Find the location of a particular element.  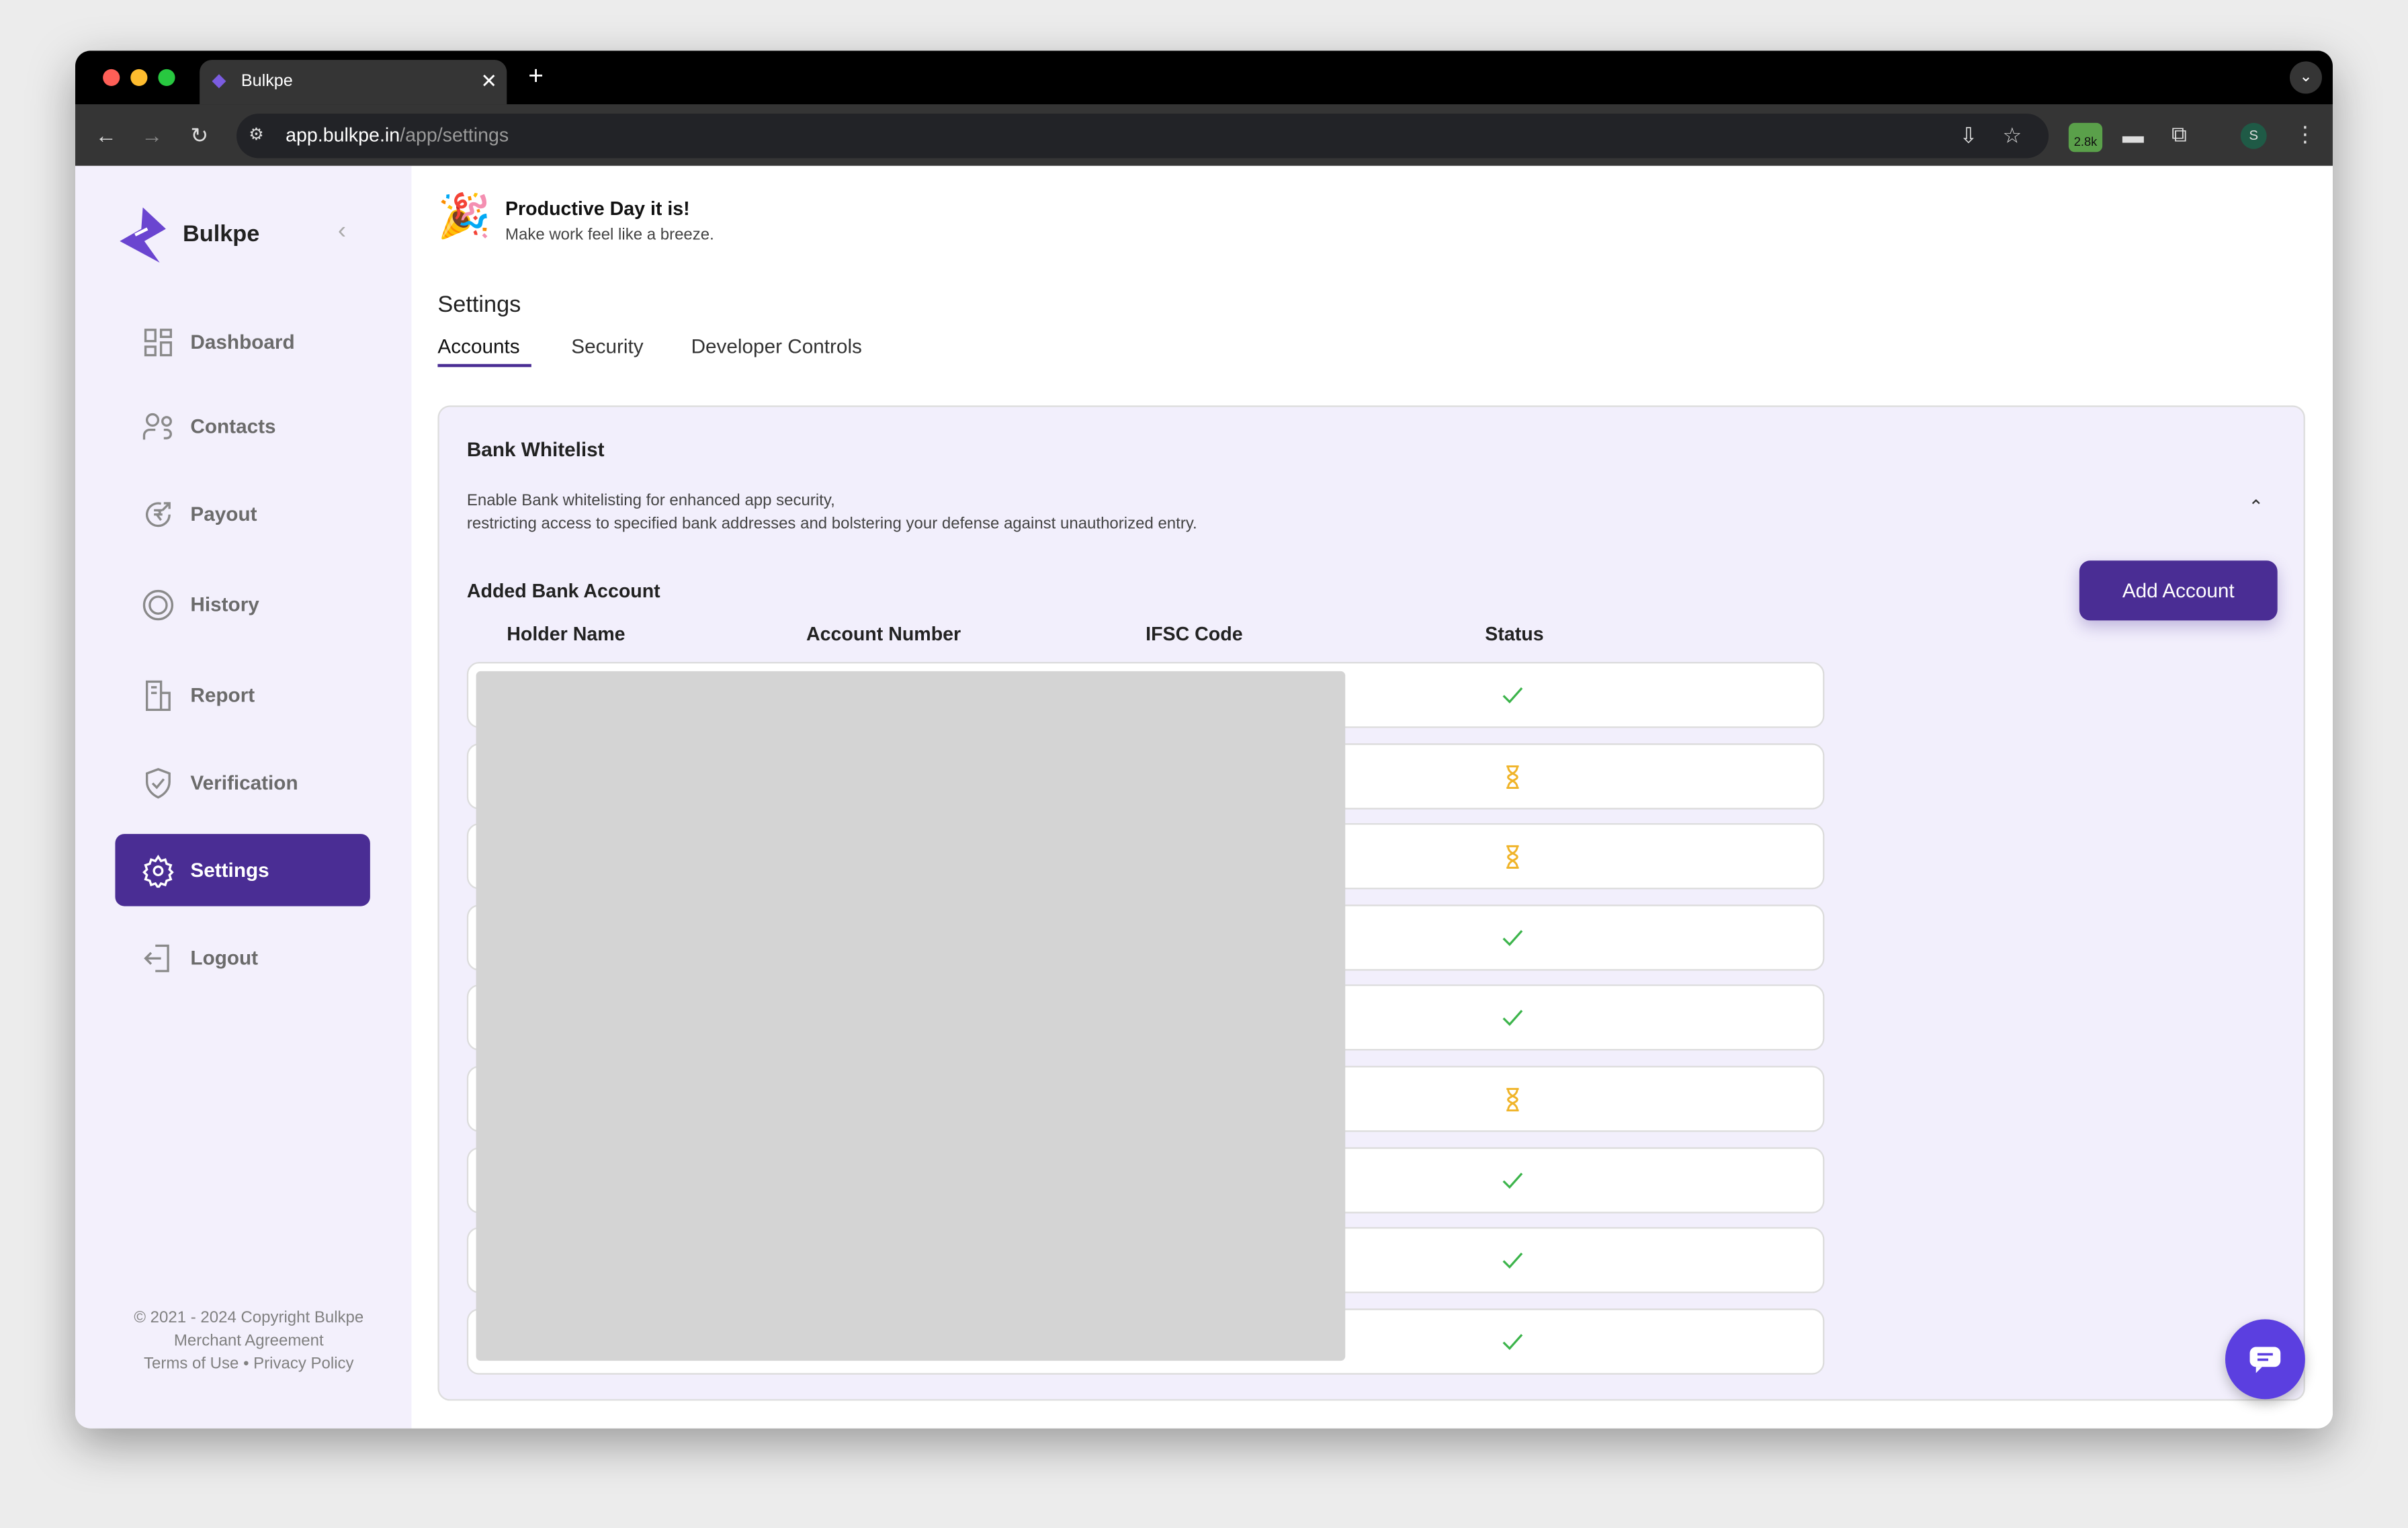

sidebar-item-logout: Logout is located at coordinates (242, 957).